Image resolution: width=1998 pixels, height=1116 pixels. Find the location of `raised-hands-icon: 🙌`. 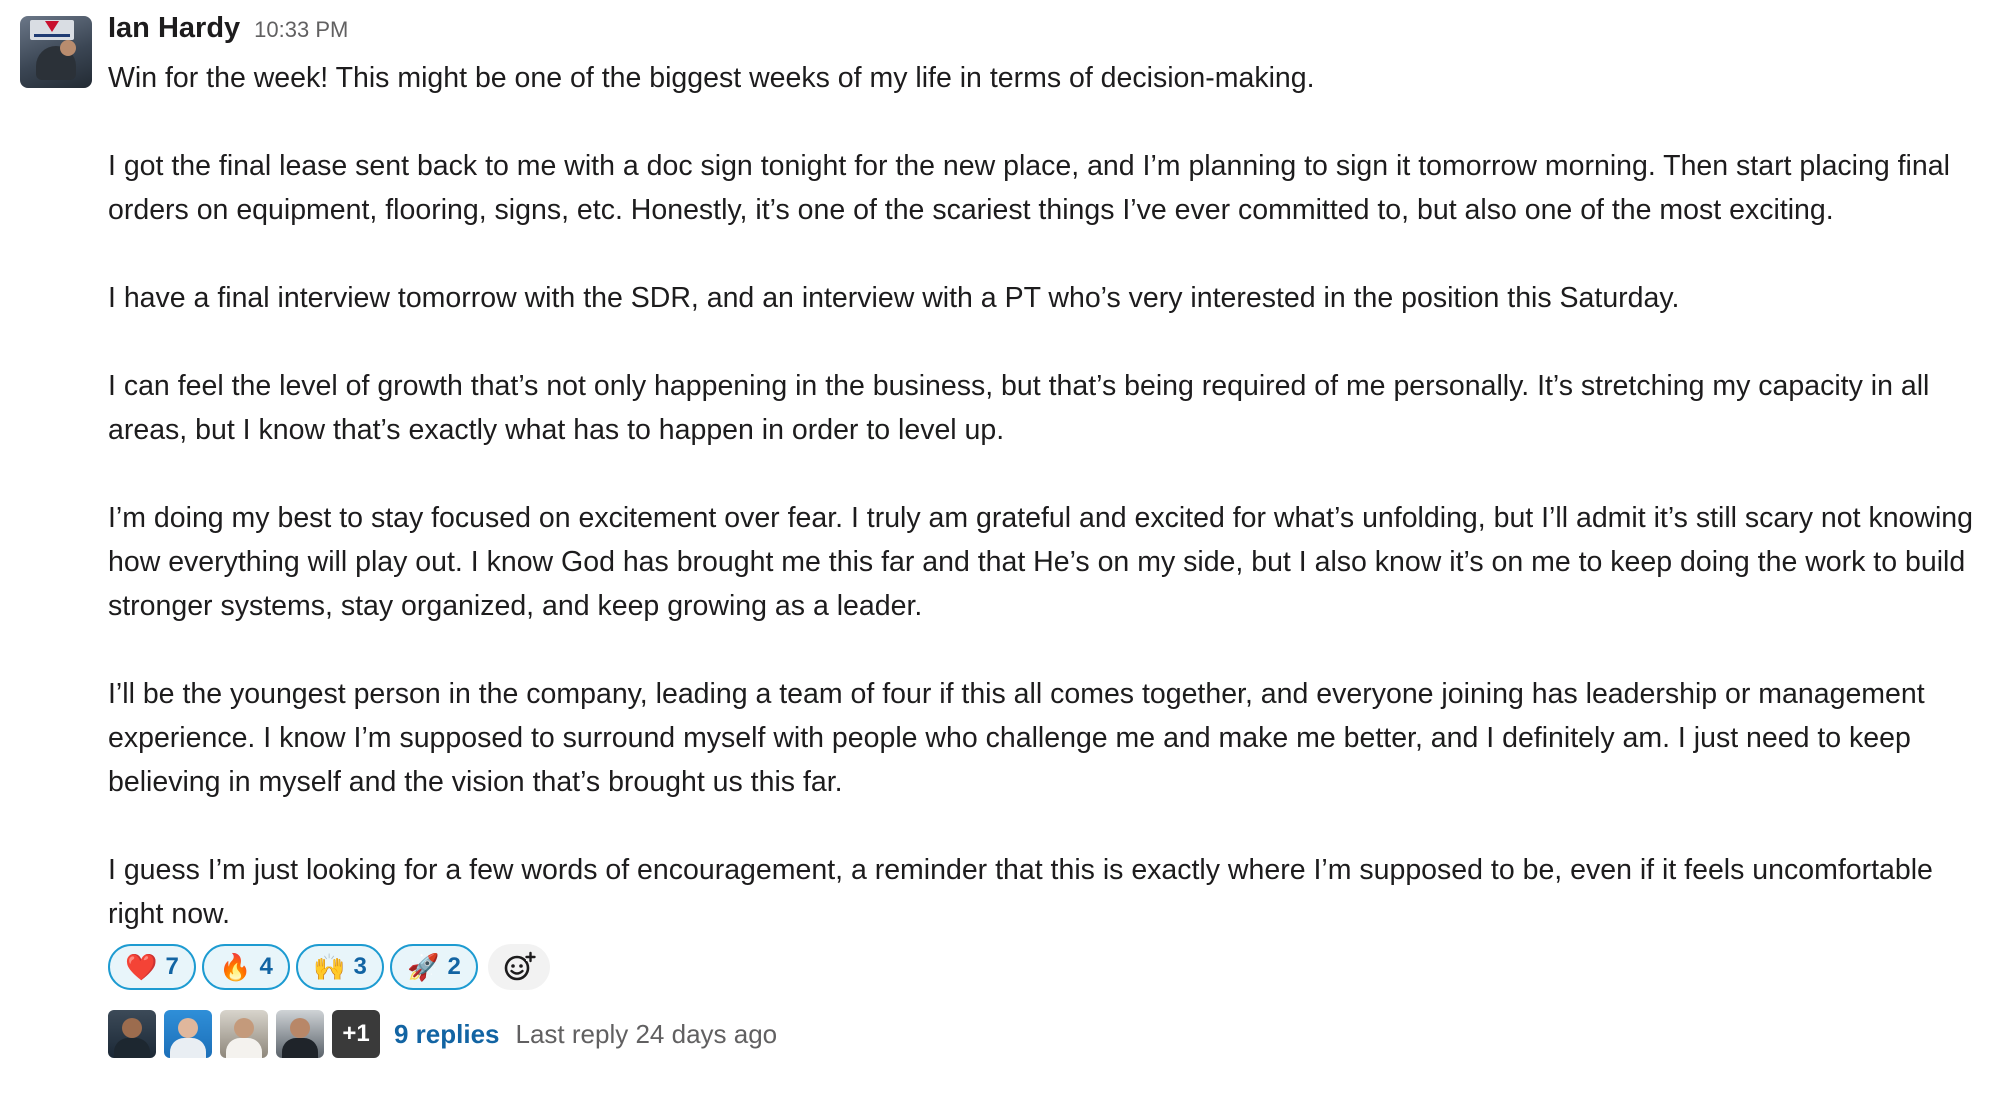

raised-hands-icon: 🙌 is located at coordinates (329, 967).